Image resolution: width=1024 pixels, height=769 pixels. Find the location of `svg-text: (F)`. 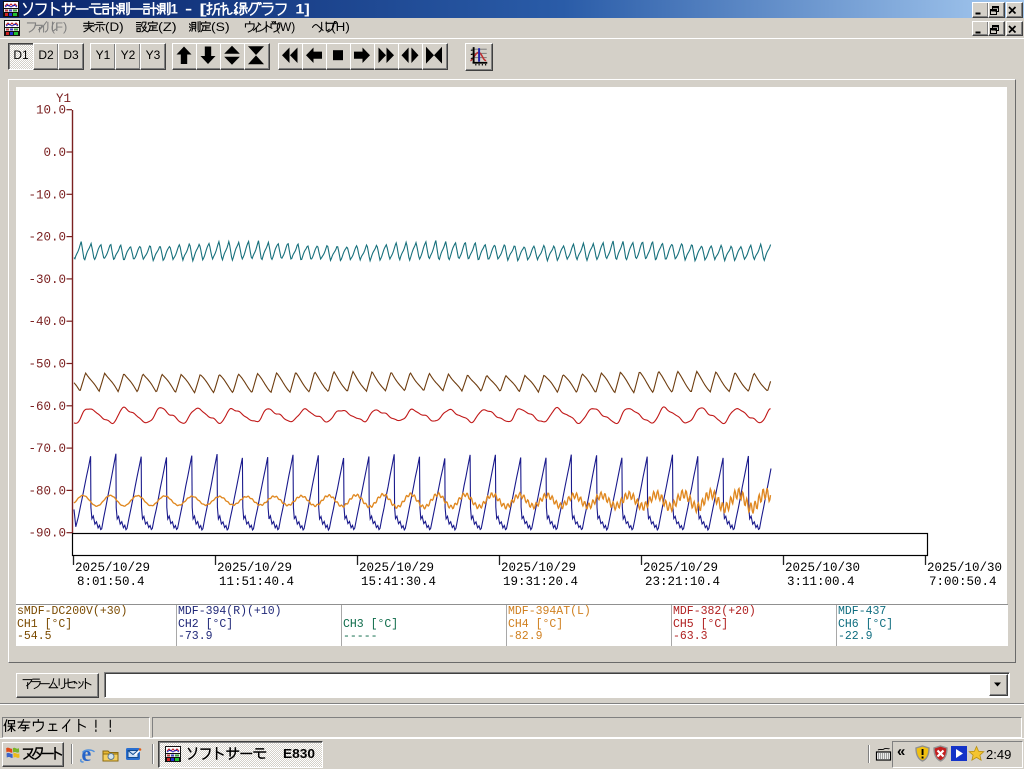

svg-text: (F) is located at coordinates (59, 28).